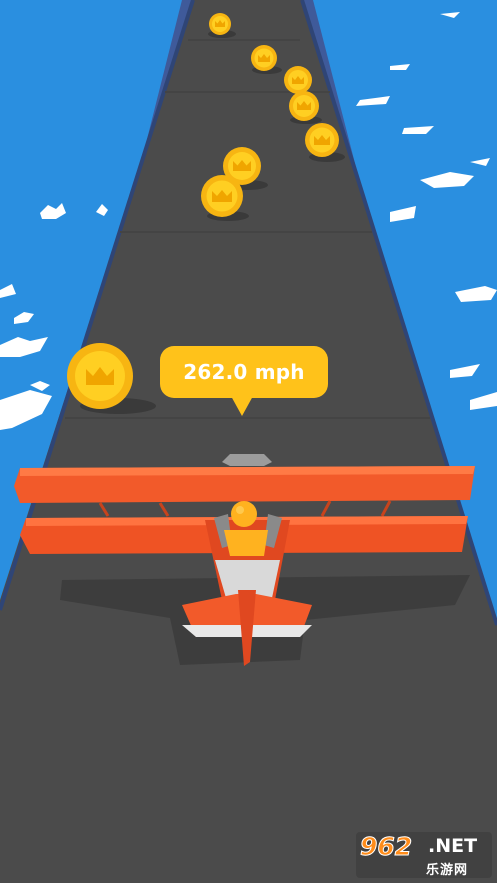  What do you see at coordinates (447, 870) in the screenshot?
I see `watermark-subtitle: 乐游网` at bounding box center [447, 870].